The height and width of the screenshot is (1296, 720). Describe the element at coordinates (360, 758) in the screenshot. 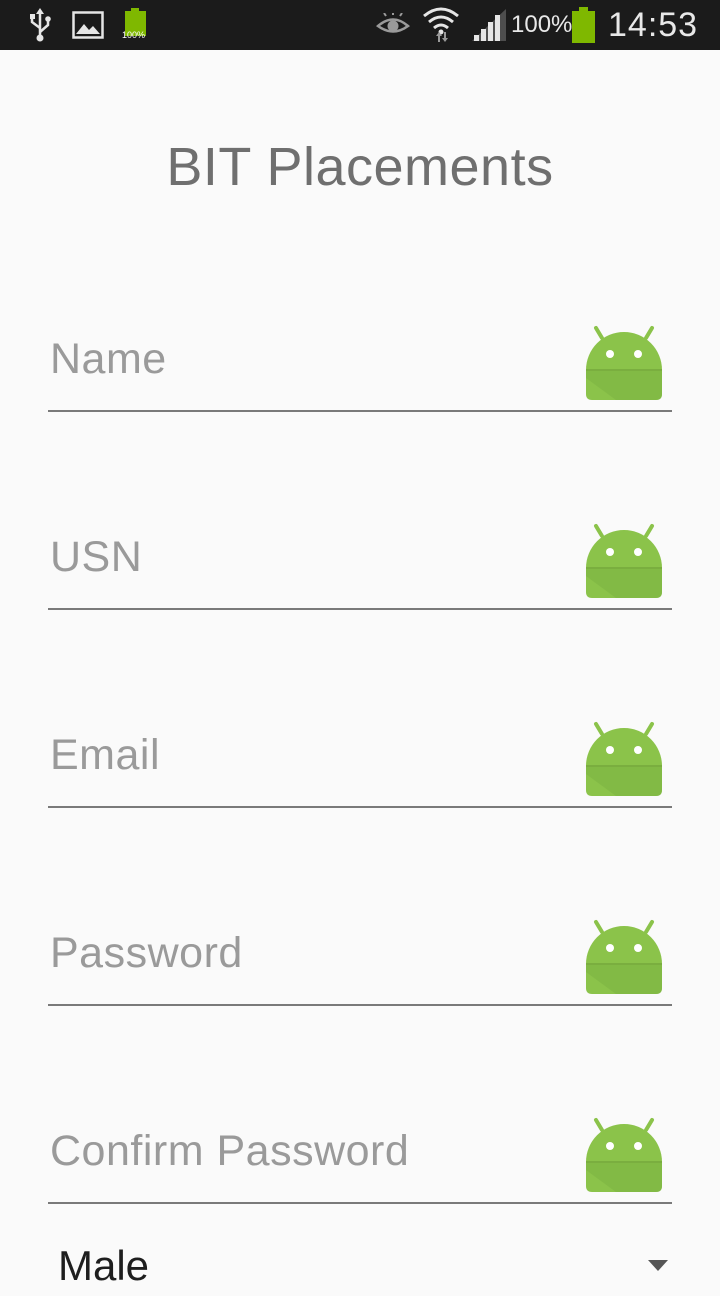

I see `email-field: Email` at that location.